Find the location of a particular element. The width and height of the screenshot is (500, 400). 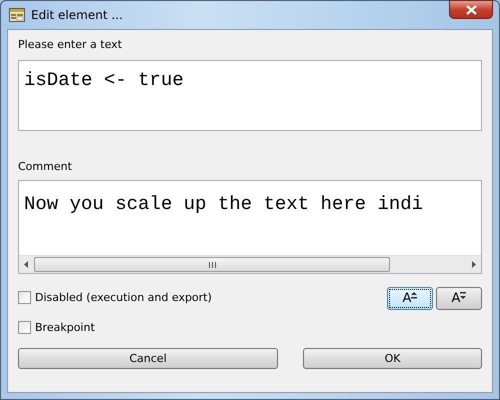

checkbox-label: Disabled (execution and export) is located at coordinates (123, 297).